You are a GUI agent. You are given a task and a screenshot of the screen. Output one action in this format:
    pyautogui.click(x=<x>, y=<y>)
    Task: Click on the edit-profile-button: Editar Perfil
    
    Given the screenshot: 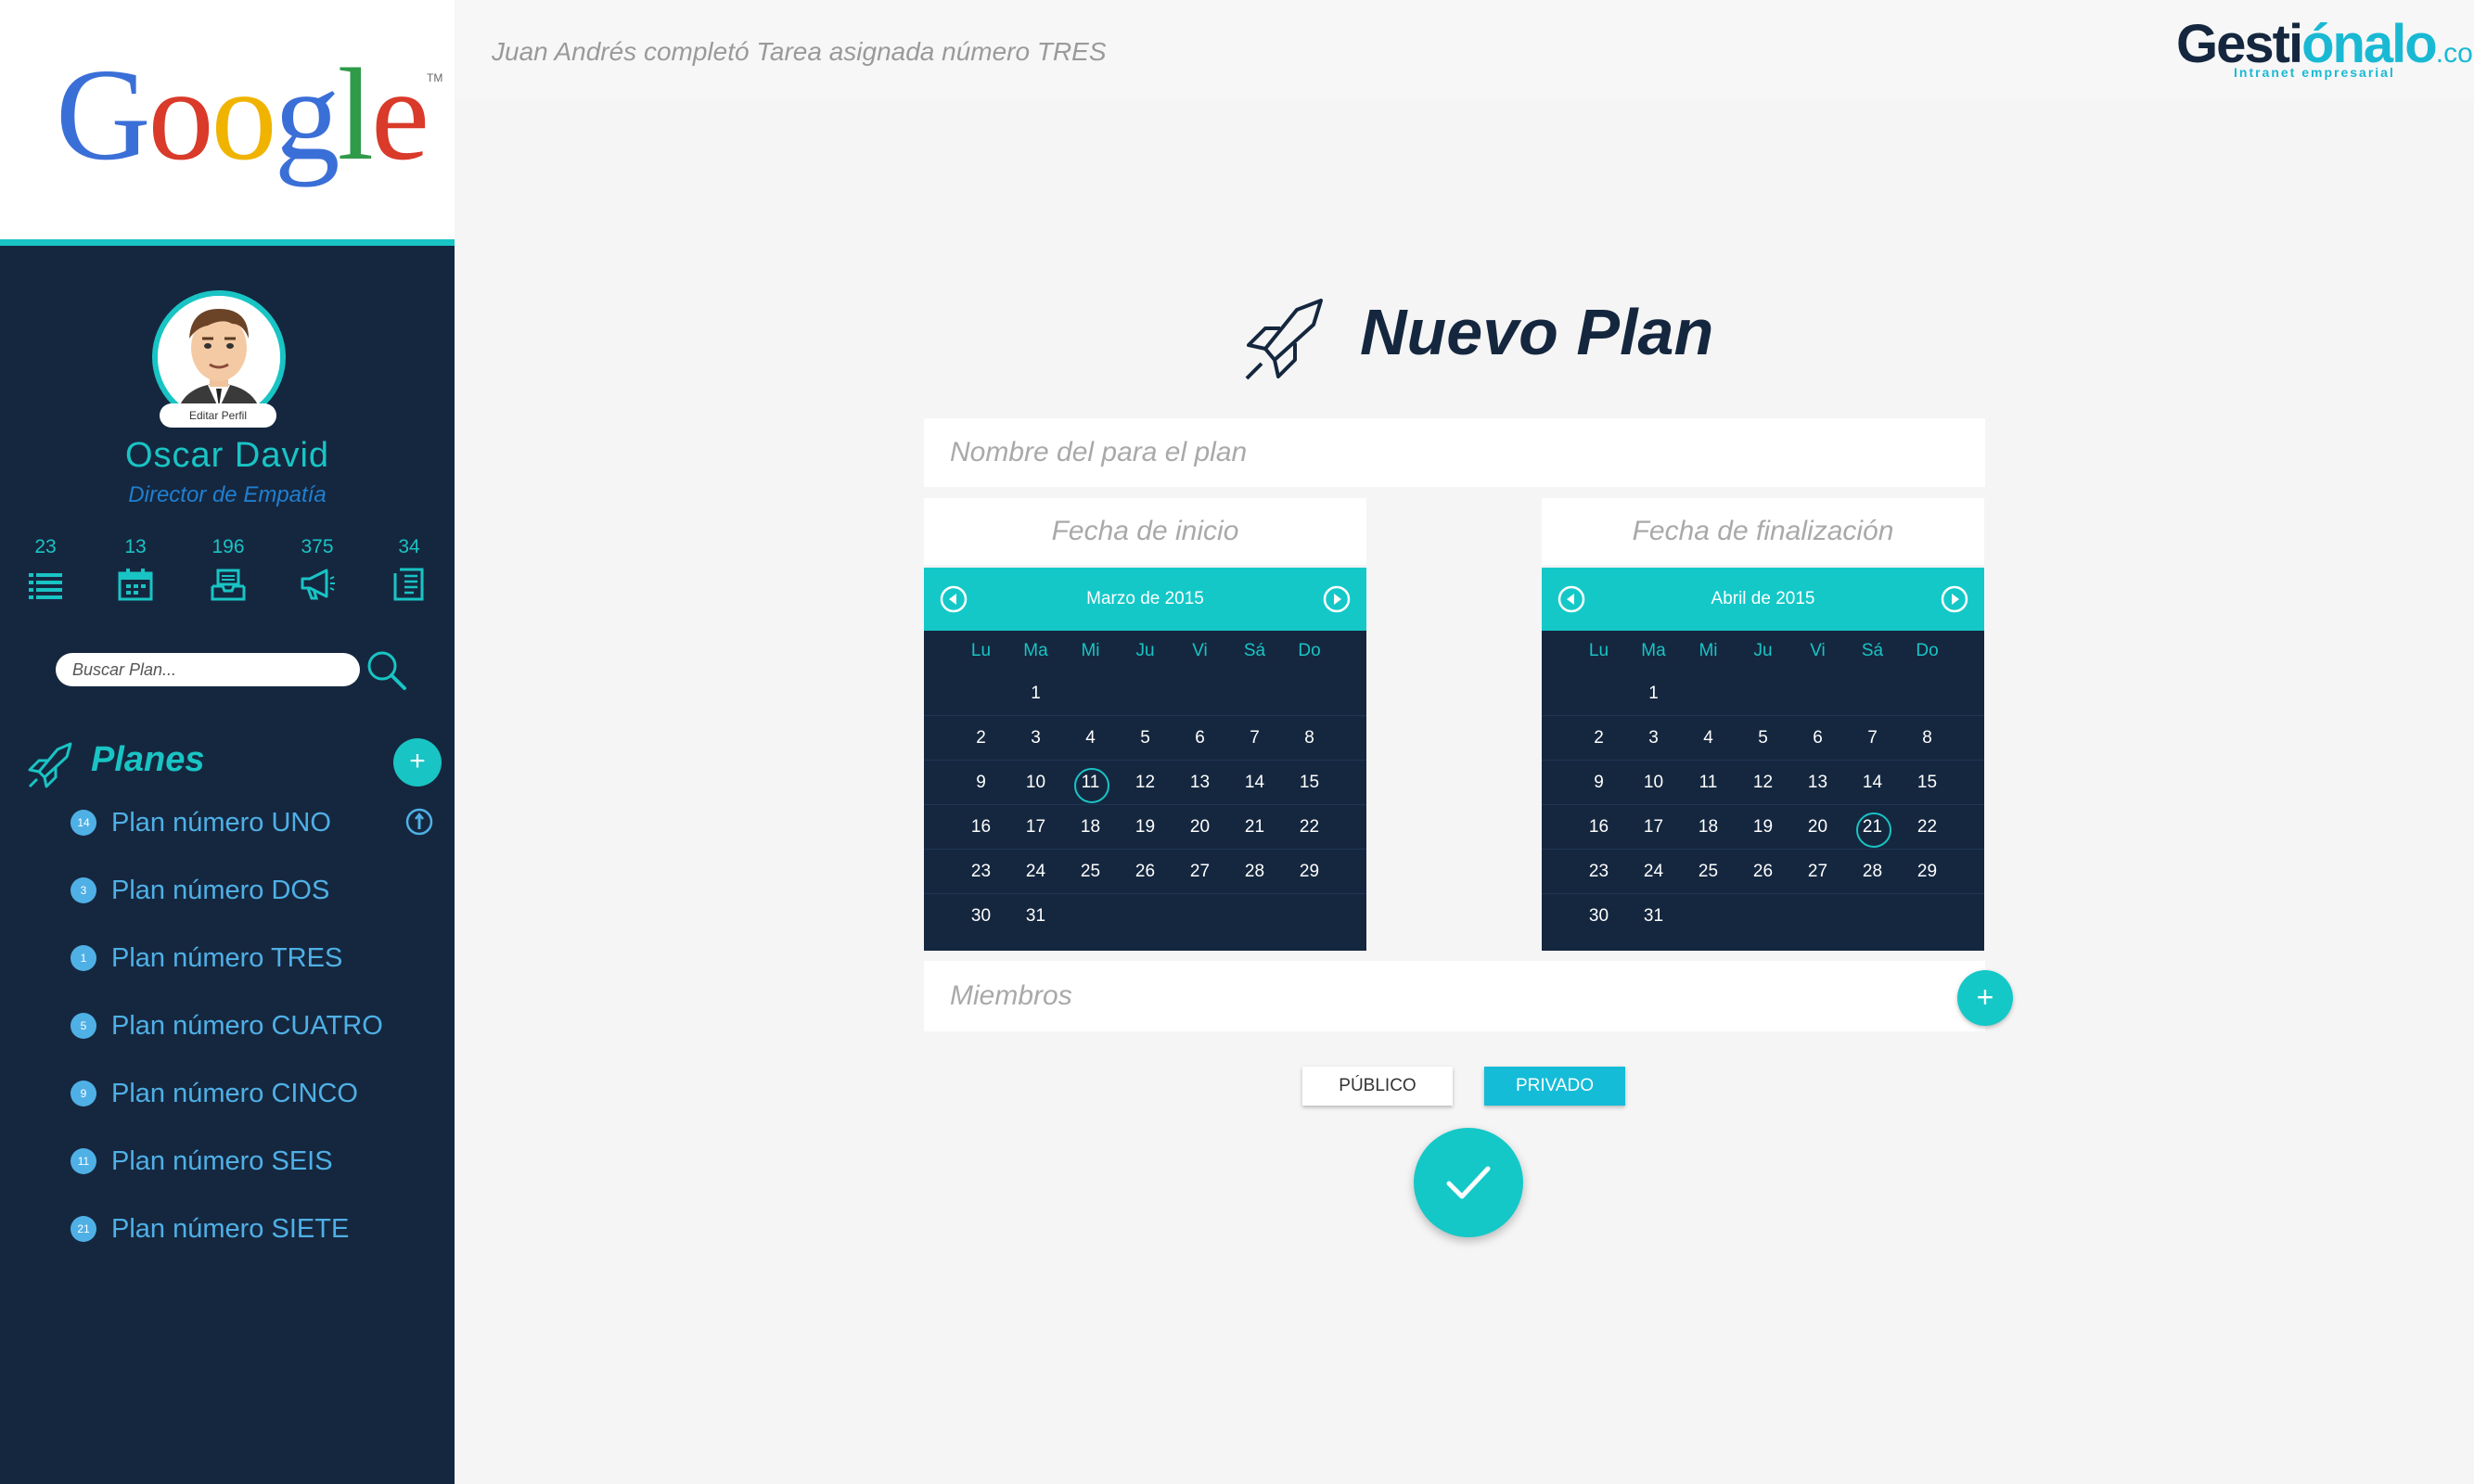 What is the action you would take?
    pyautogui.click(x=218, y=415)
    